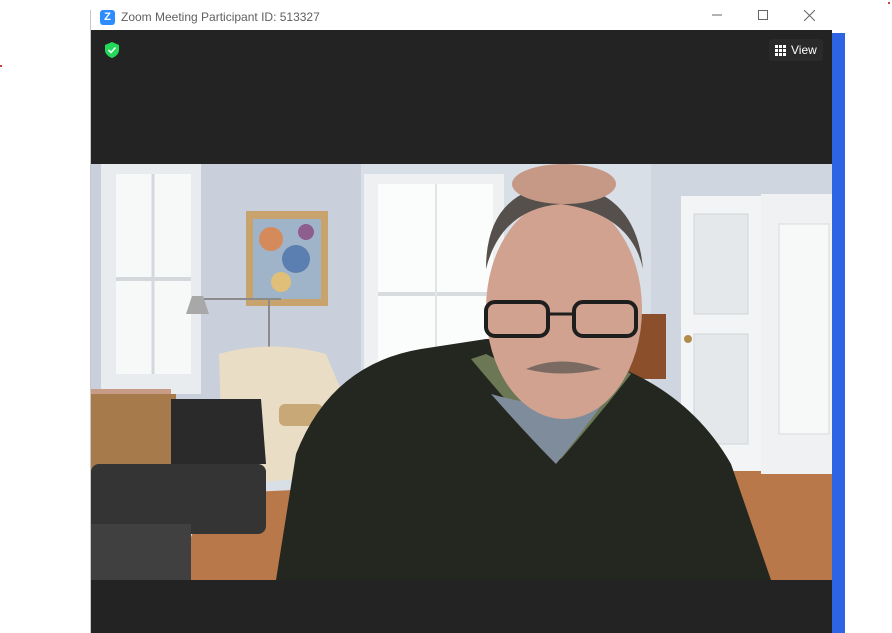 This screenshot has height=633, width=892. I want to click on minimize-icon, so click(717, 15).